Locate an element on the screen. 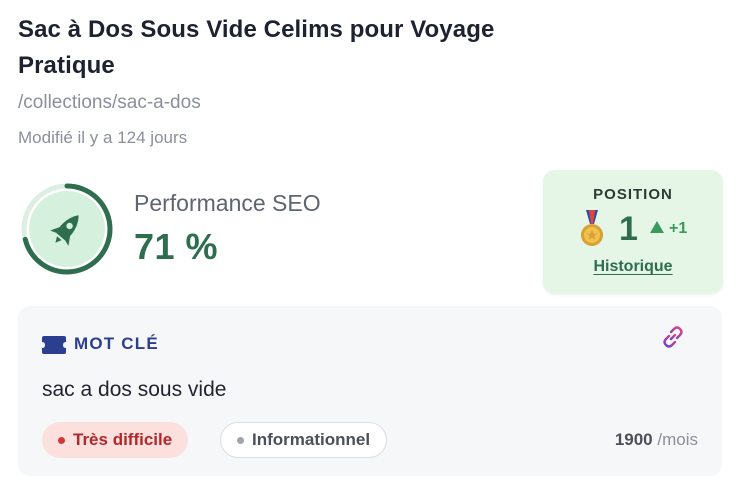 Image resolution: width=740 pixels, height=494 pixels. arrow-up-icon is located at coordinates (657, 227).